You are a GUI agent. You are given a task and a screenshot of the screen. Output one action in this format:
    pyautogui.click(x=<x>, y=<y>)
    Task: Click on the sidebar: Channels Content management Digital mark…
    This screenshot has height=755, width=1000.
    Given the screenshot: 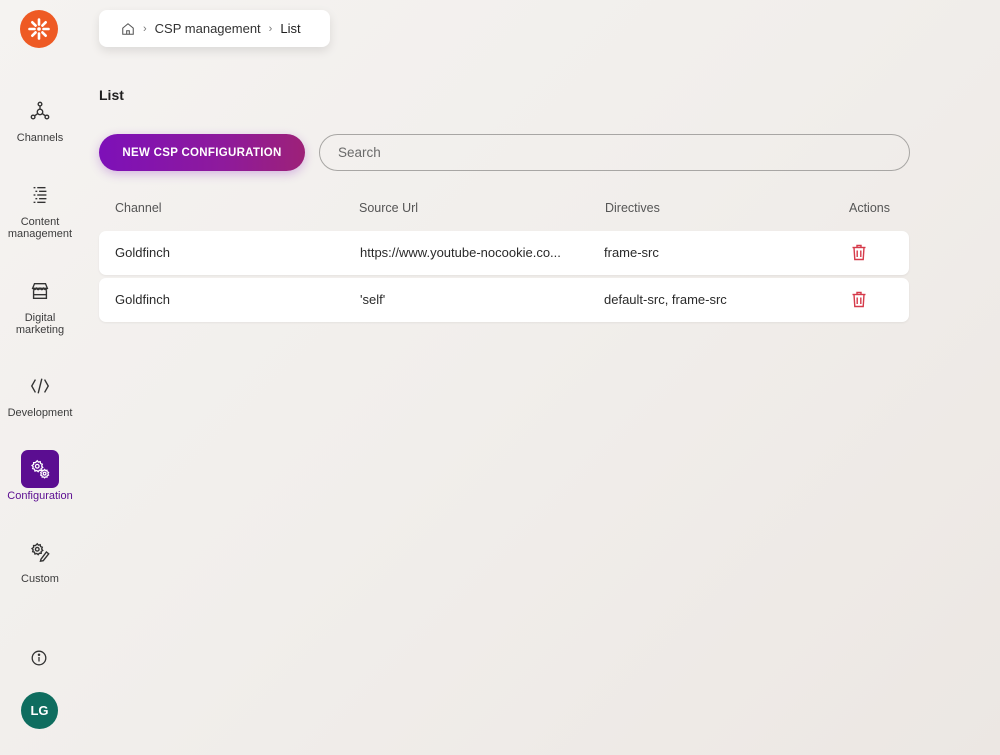 What is the action you would take?
    pyautogui.click(x=40, y=377)
    